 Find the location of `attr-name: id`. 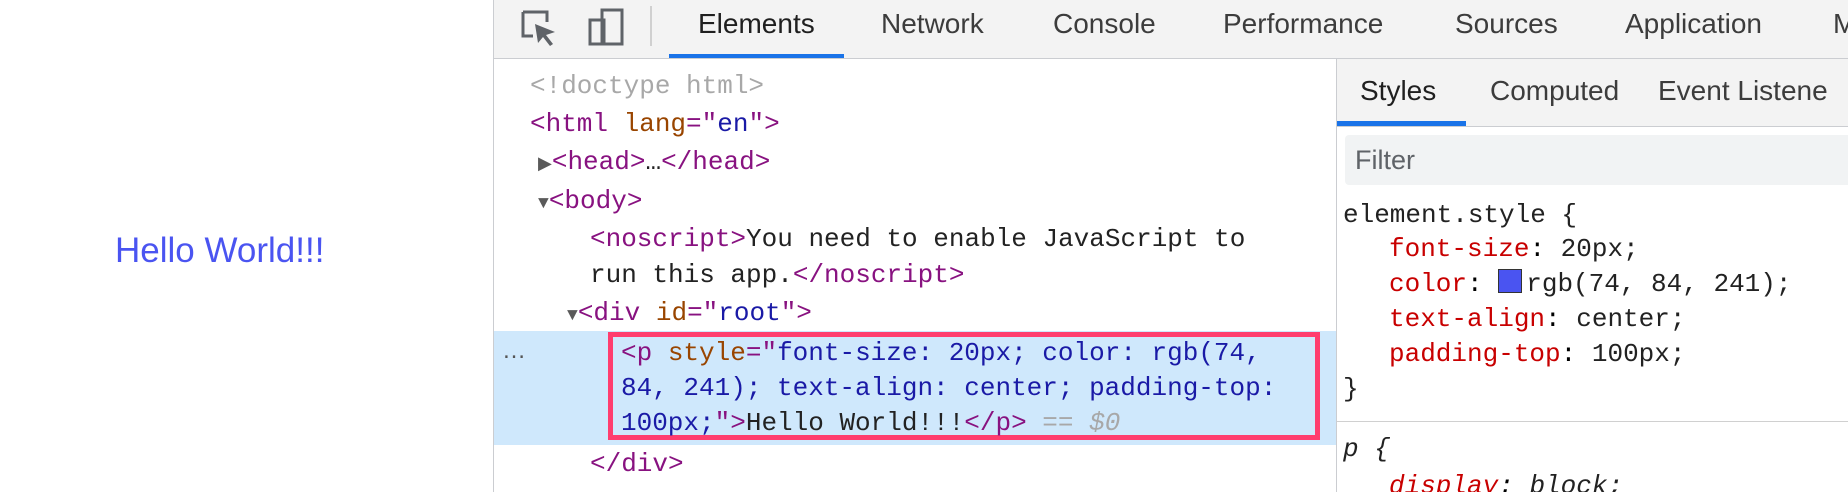

attr-name: id is located at coordinates (671, 313).